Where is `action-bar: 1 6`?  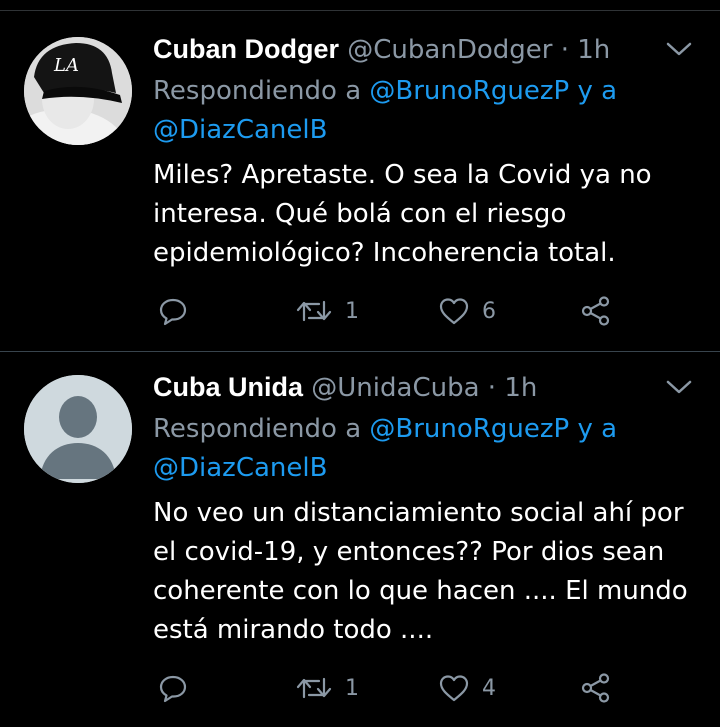
action-bar: 1 6 is located at coordinates (413, 311).